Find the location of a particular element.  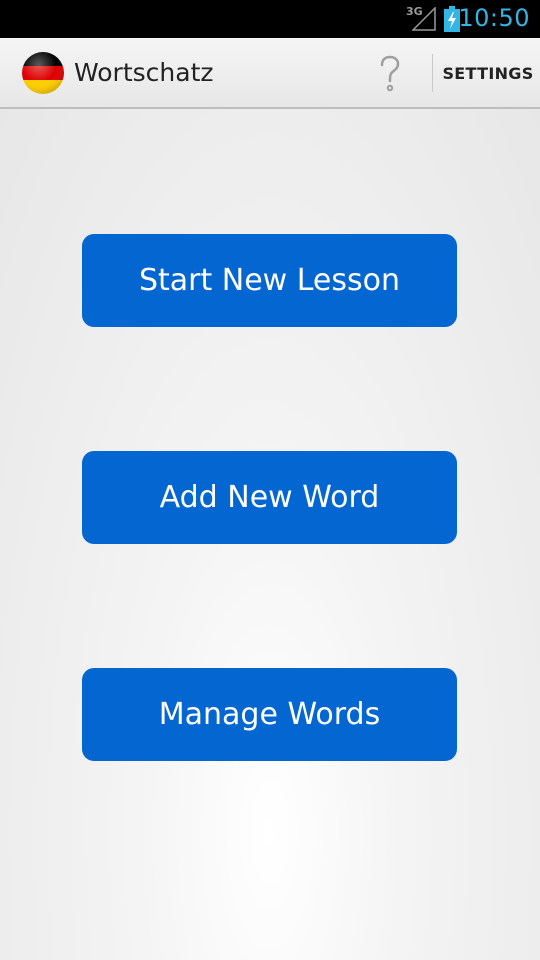

add-new-word-button: Add New Word is located at coordinates (269, 497).